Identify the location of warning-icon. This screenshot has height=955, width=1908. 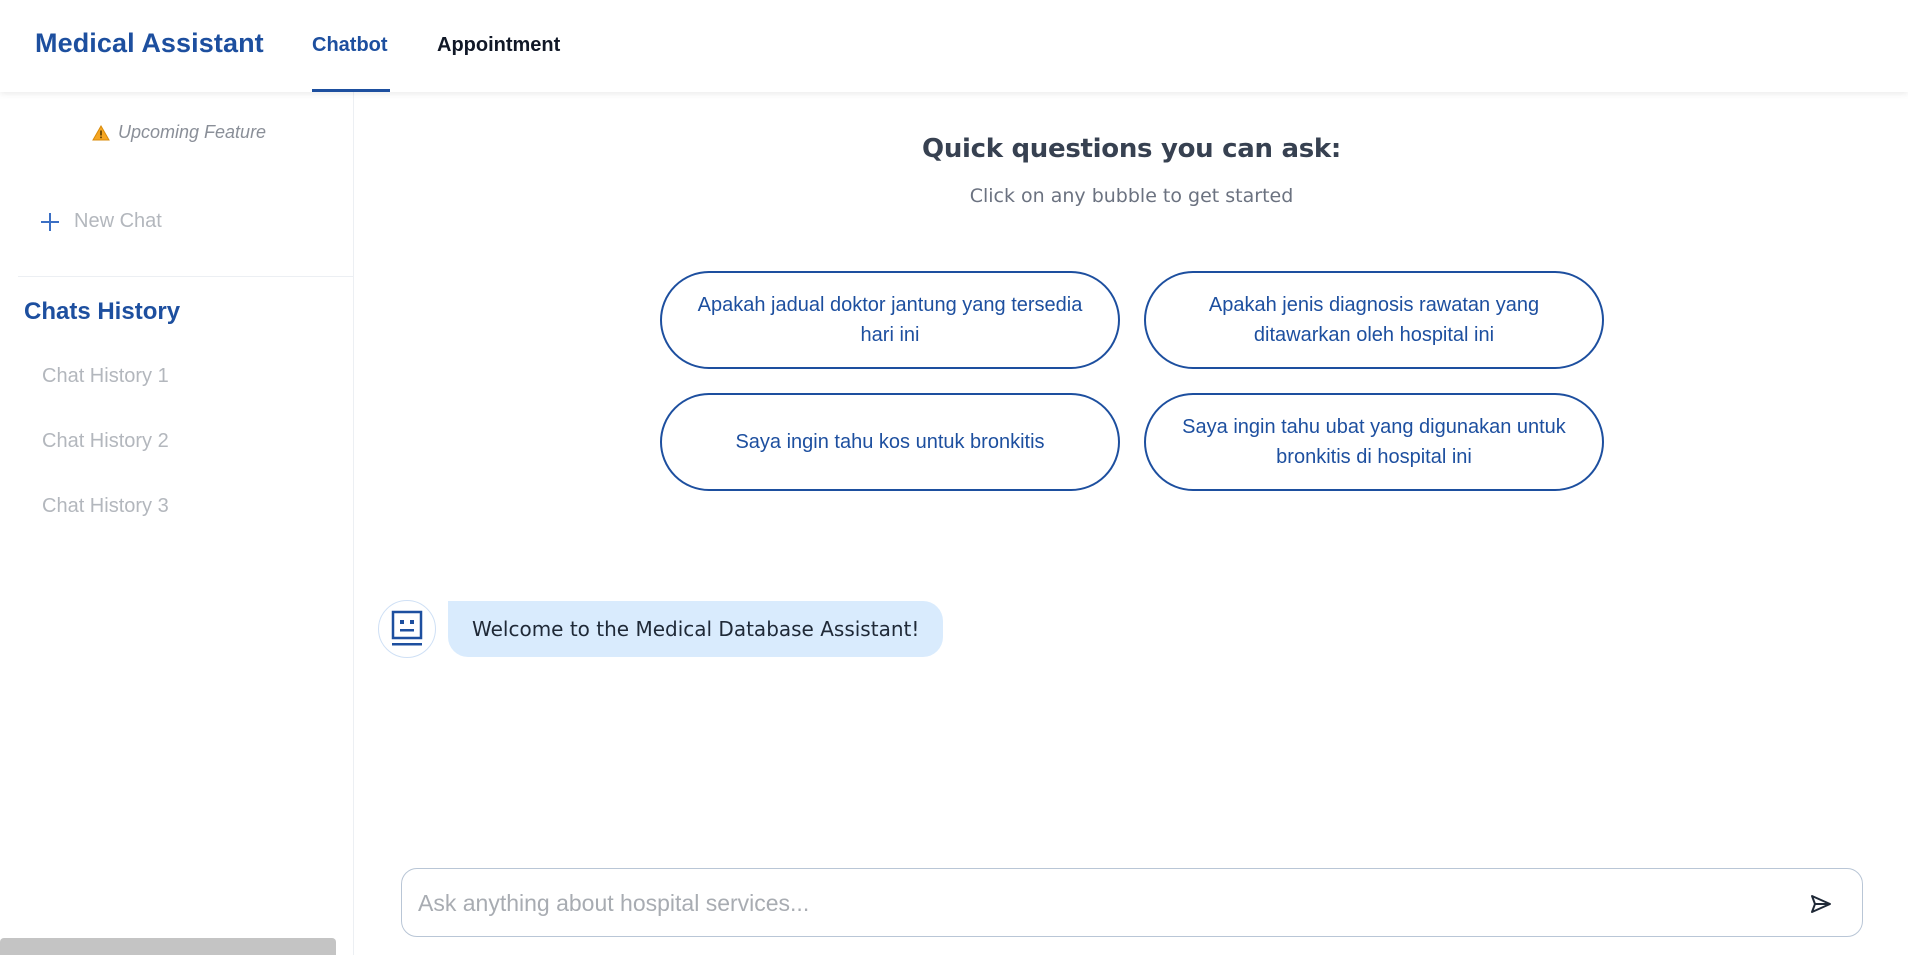
(101, 132).